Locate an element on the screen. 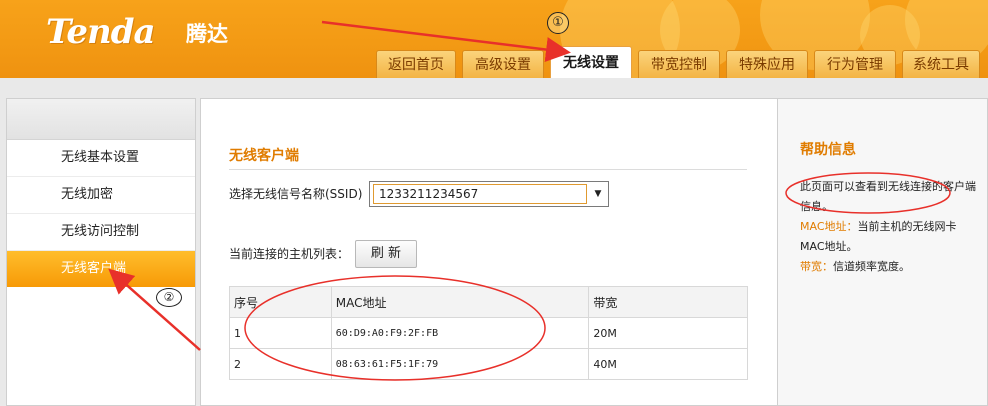 This screenshot has width=988, height=406. hosts-list-label: 当前连接的主机列表： is located at coordinates (289, 254).